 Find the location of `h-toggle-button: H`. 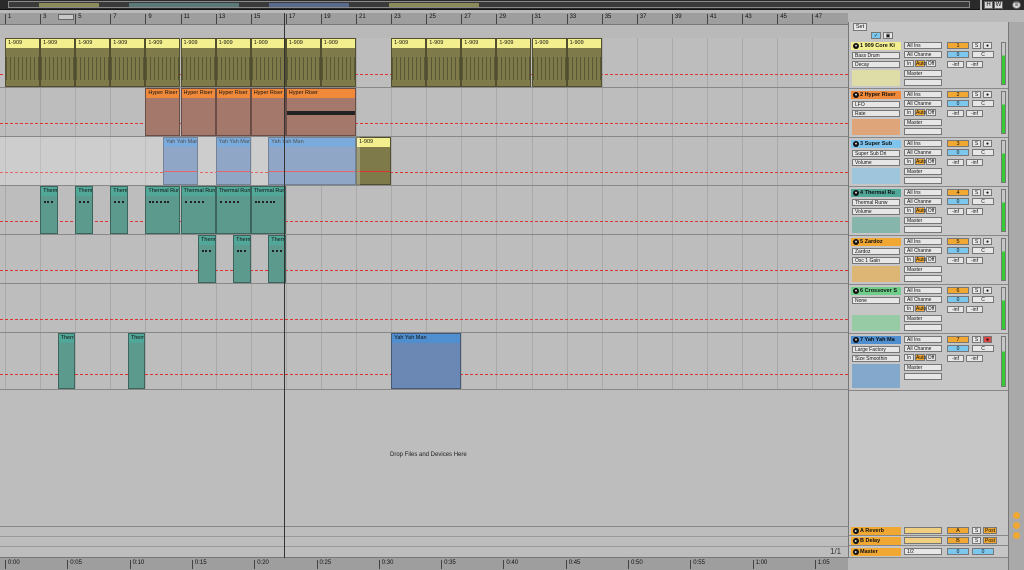

h-toggle-button: H is located at coordinates (988, 5).